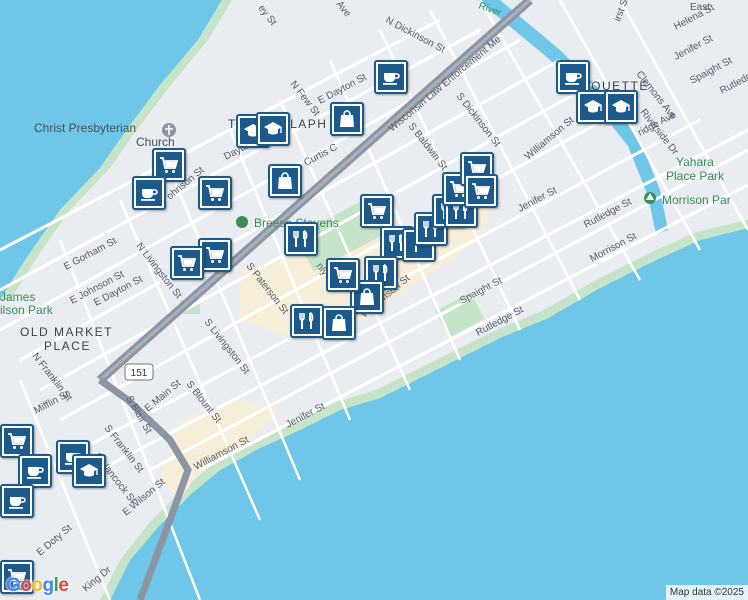 This screenshot has height=600, width=748. I want to click on old-market-label-line2: PLACE, so click(67, 346).